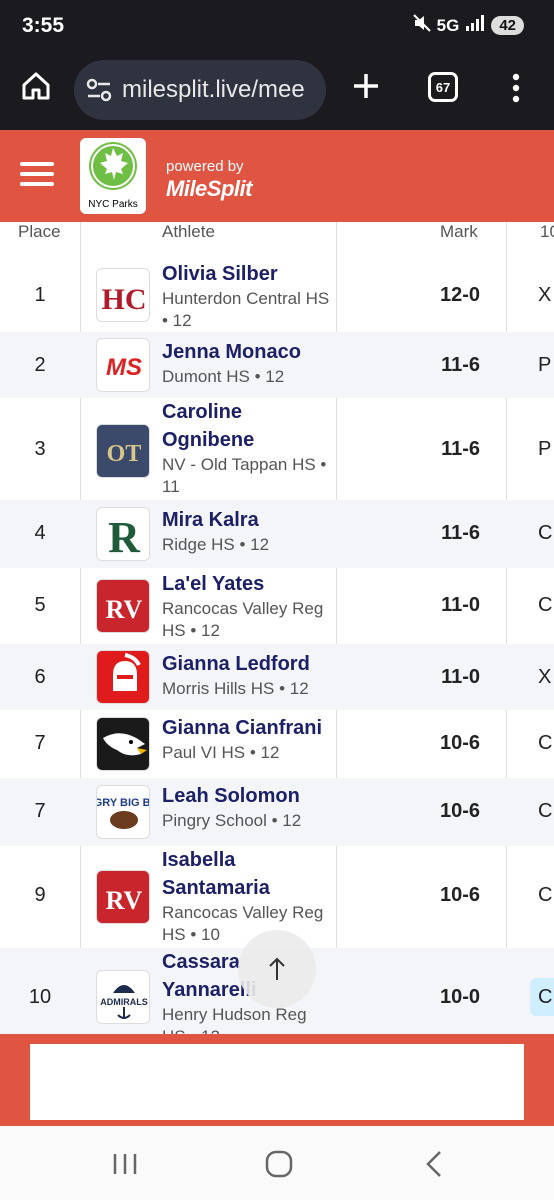  Describe the element at coordinates (516, 90) in the screenshot. I see `more-menu-icon` at that location.